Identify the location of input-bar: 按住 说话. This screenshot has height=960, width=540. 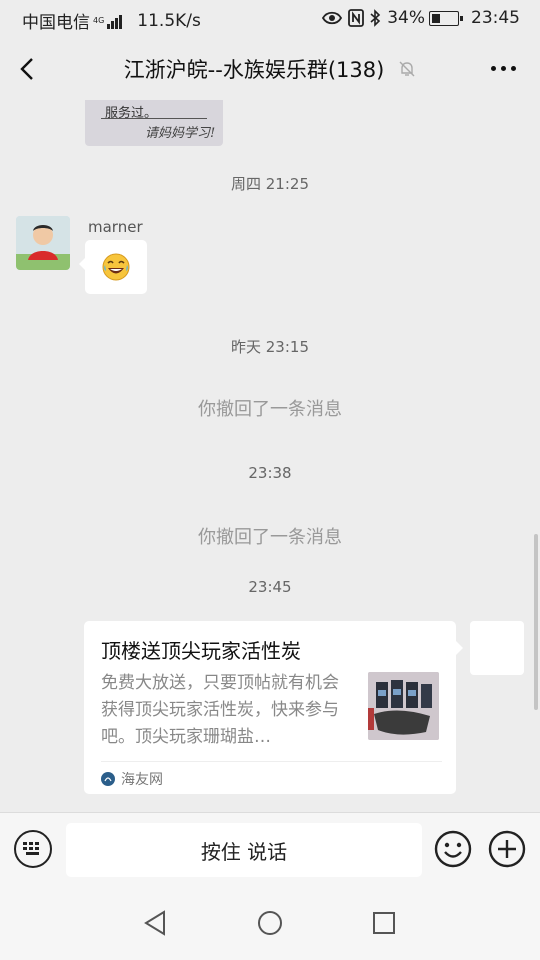
(270, 850).